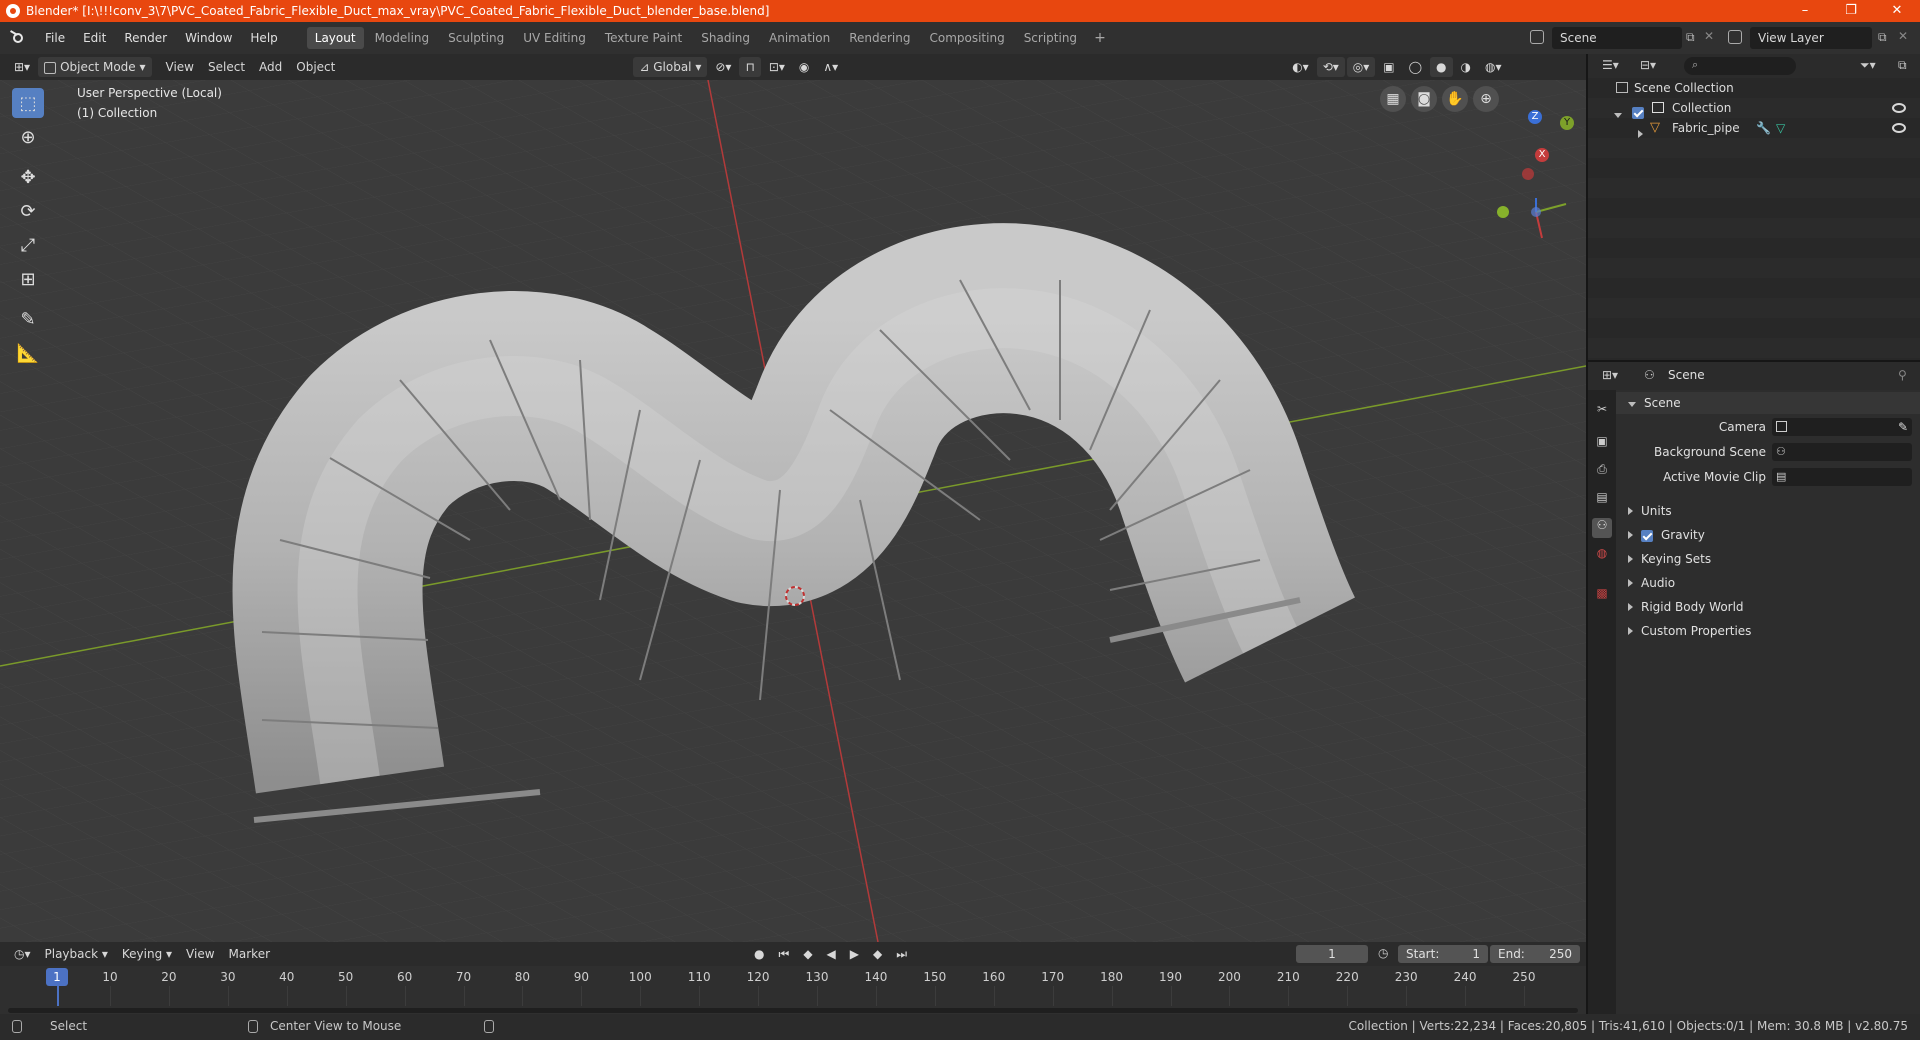  Describe the element at coordinates (1300, 67) in the screenshot. I see `visibility-icon: ◐▾` at that location.